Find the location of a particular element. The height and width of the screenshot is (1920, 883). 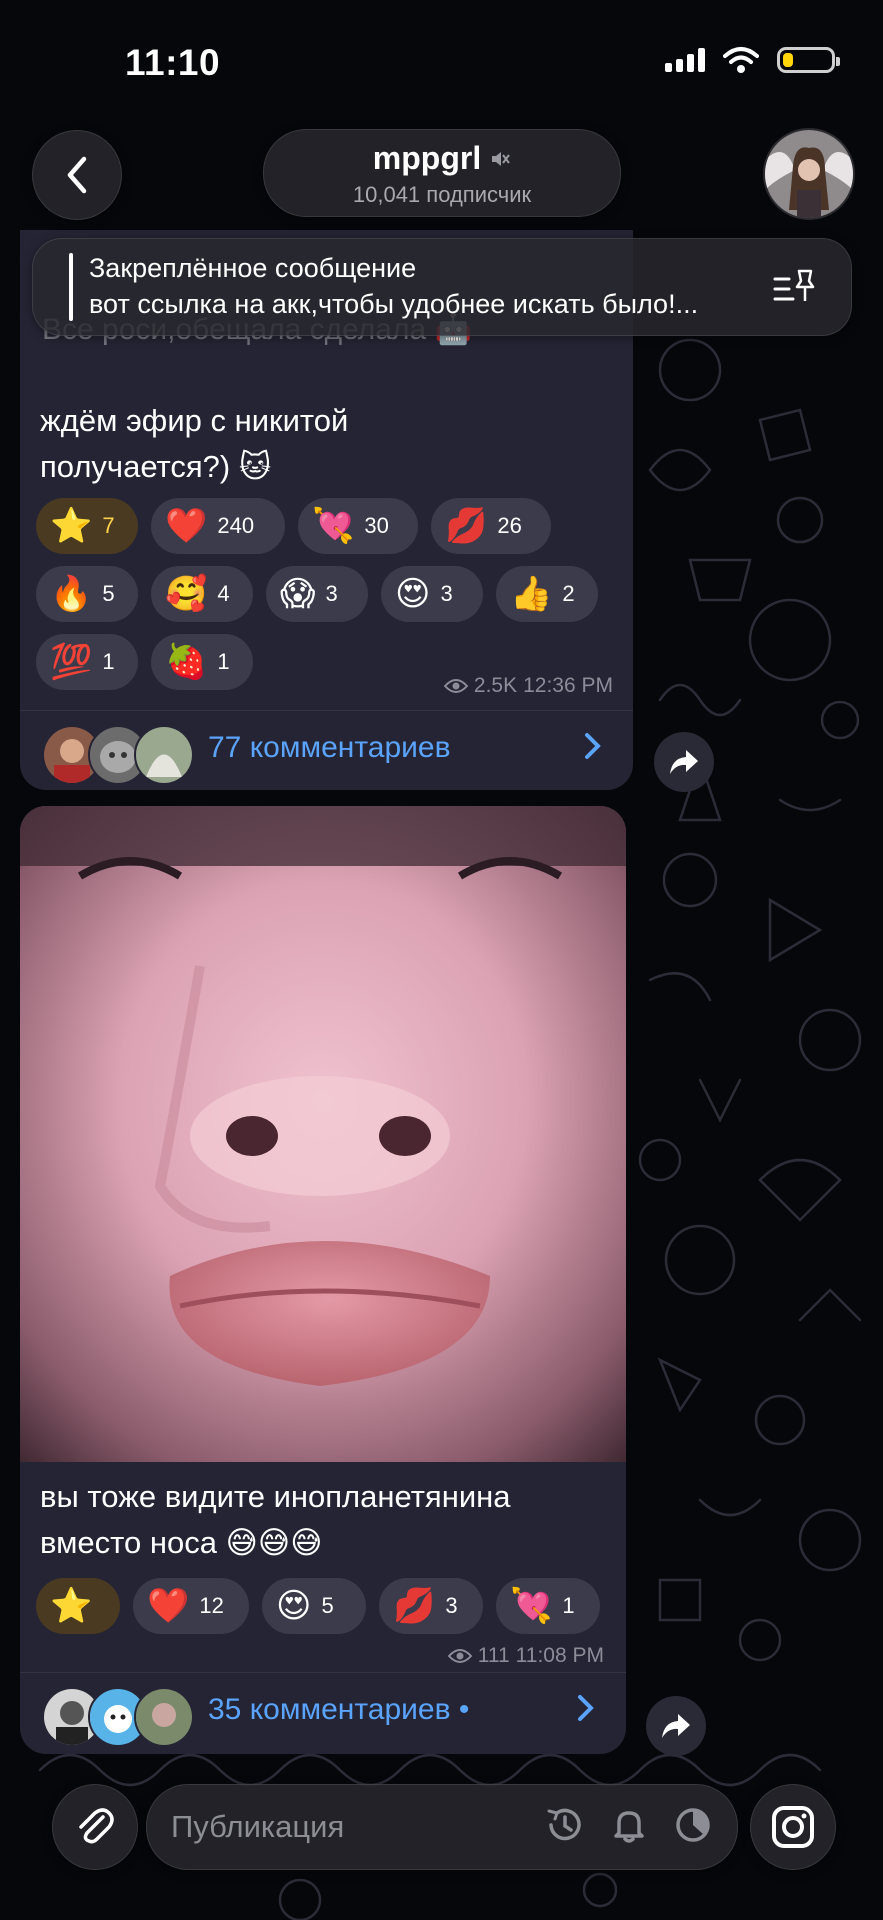

message-meta: 111 11:08 PM is located at coordinates (525, 1656).